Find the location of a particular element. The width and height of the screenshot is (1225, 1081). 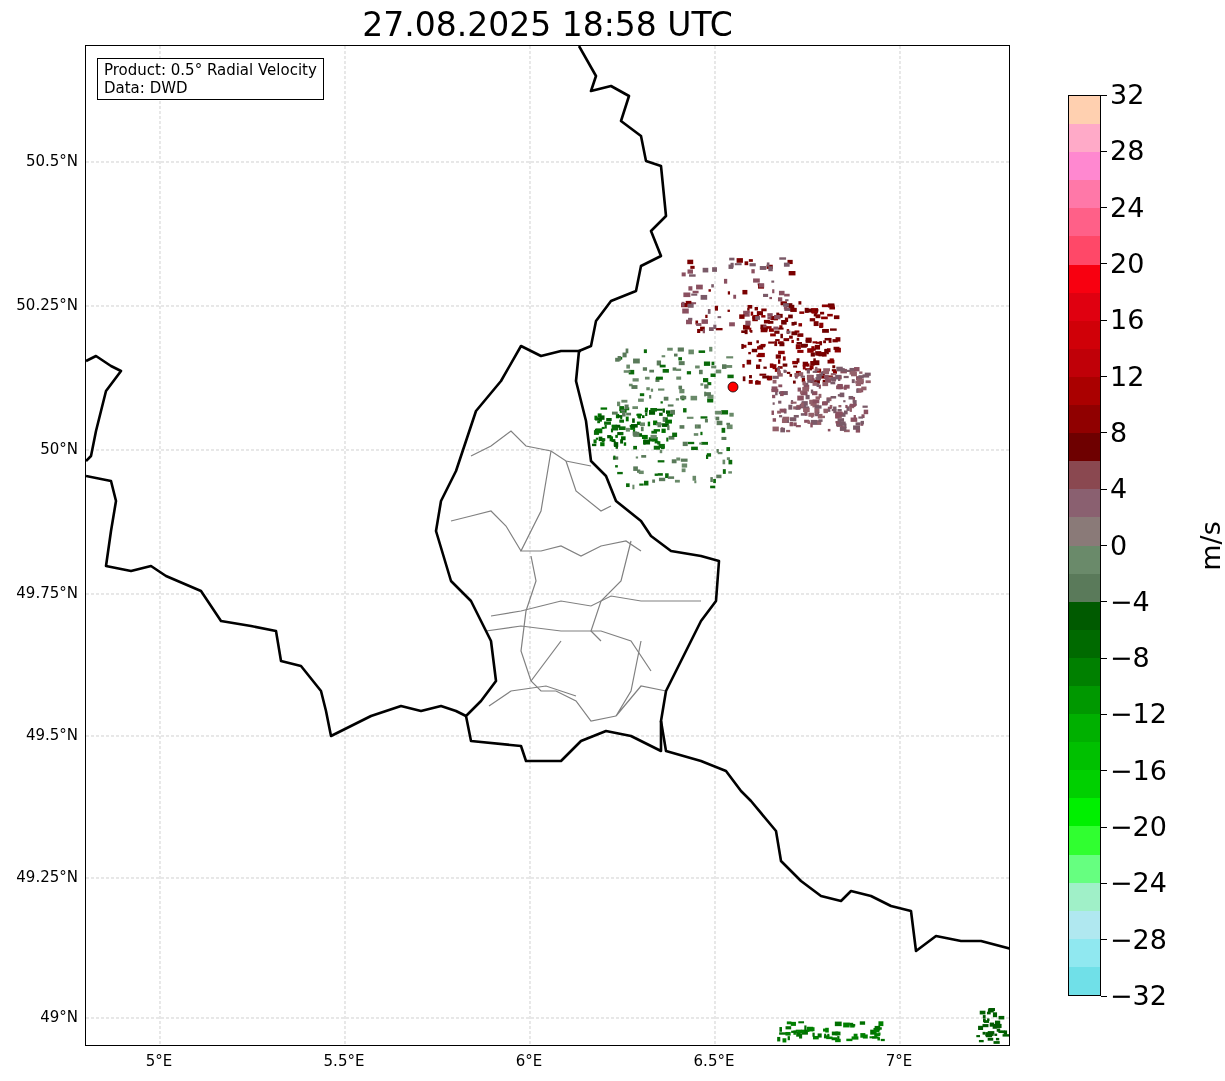

colorbar-tick-label: −20 is located at coordinates (1138, 827).